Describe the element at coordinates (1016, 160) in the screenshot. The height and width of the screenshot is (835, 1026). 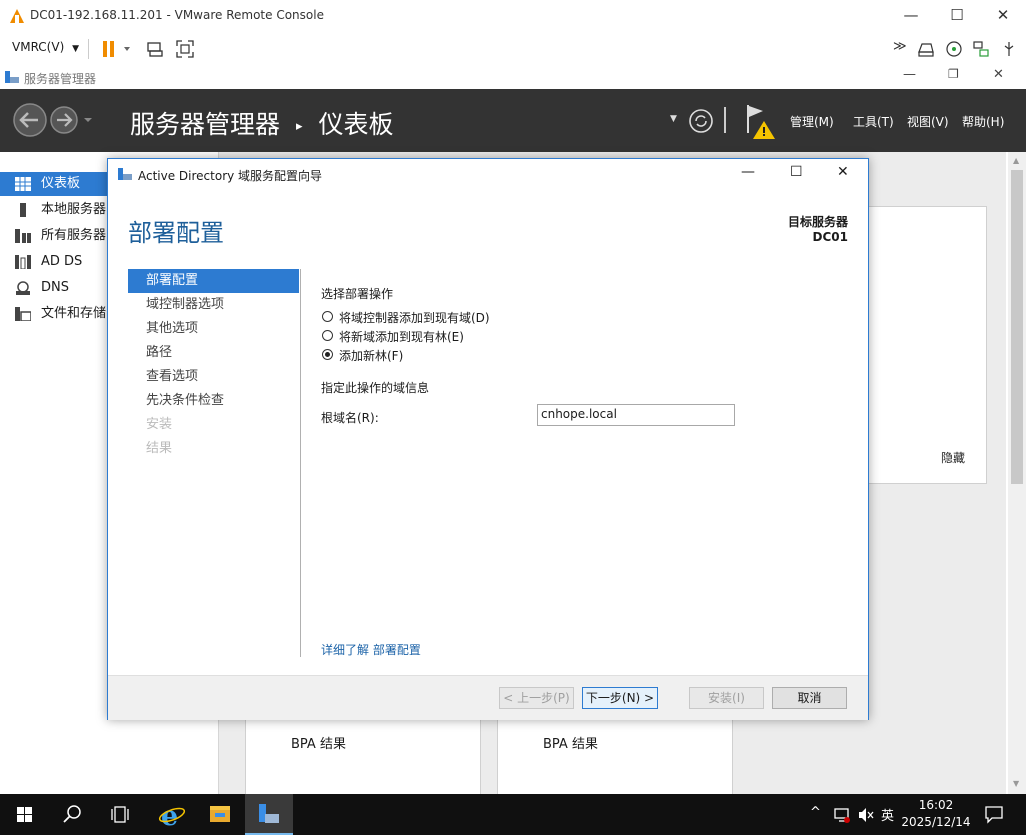
I see `scroll-up-icon: ▲` at that location.